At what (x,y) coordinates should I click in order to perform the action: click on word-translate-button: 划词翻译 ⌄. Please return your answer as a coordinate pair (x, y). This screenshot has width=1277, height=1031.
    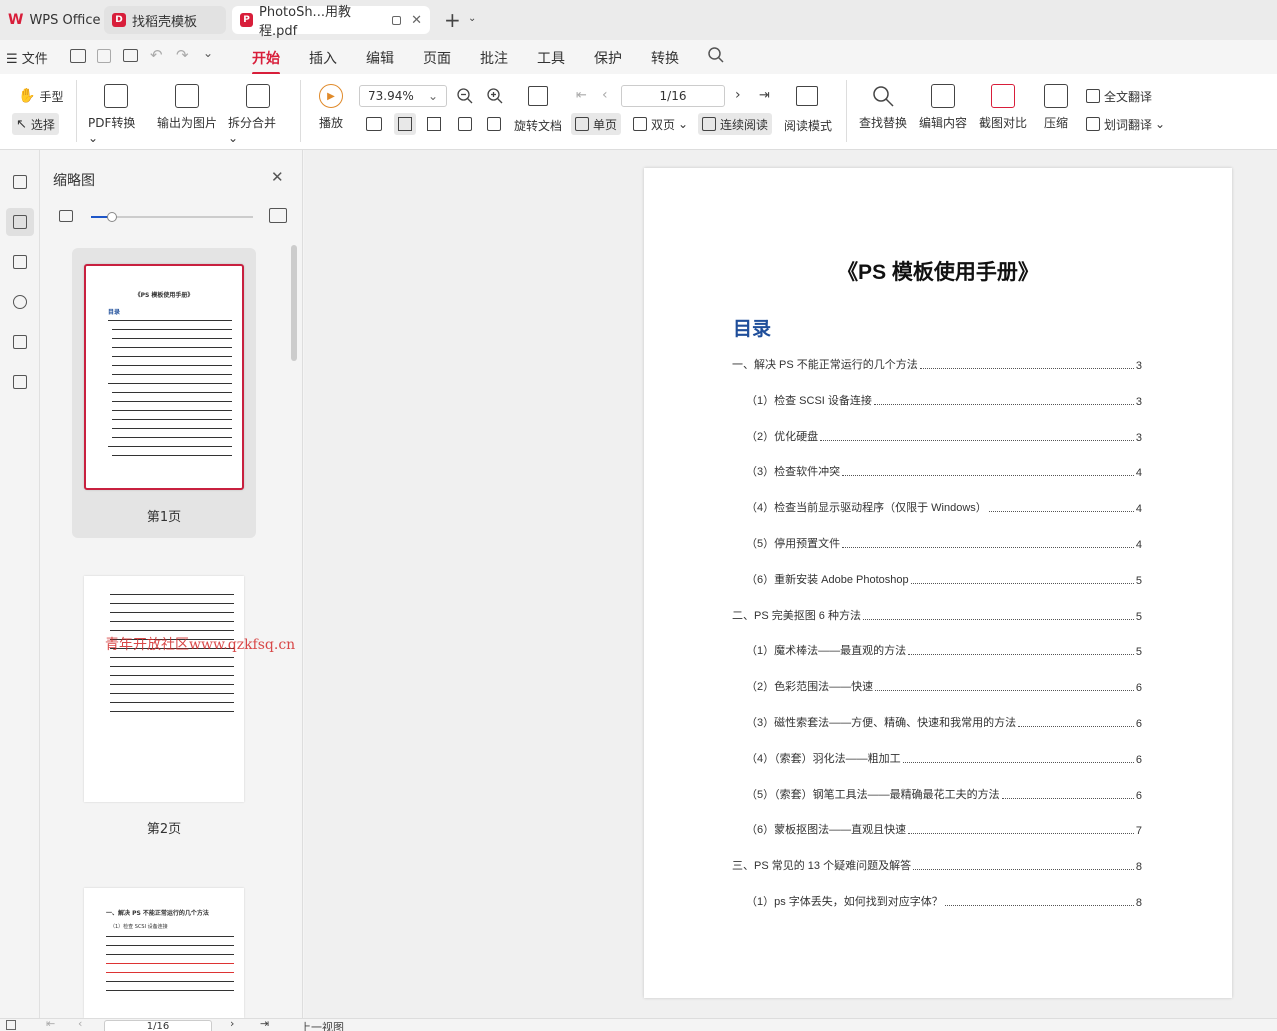
    Looking at the image, I should click on (1125, 124).